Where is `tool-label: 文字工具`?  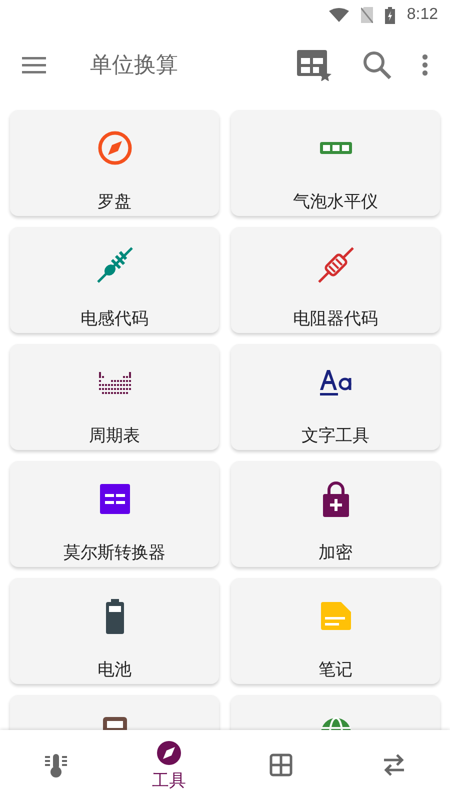 tool-label: 文字工具 is located at coordinates (336, 436).